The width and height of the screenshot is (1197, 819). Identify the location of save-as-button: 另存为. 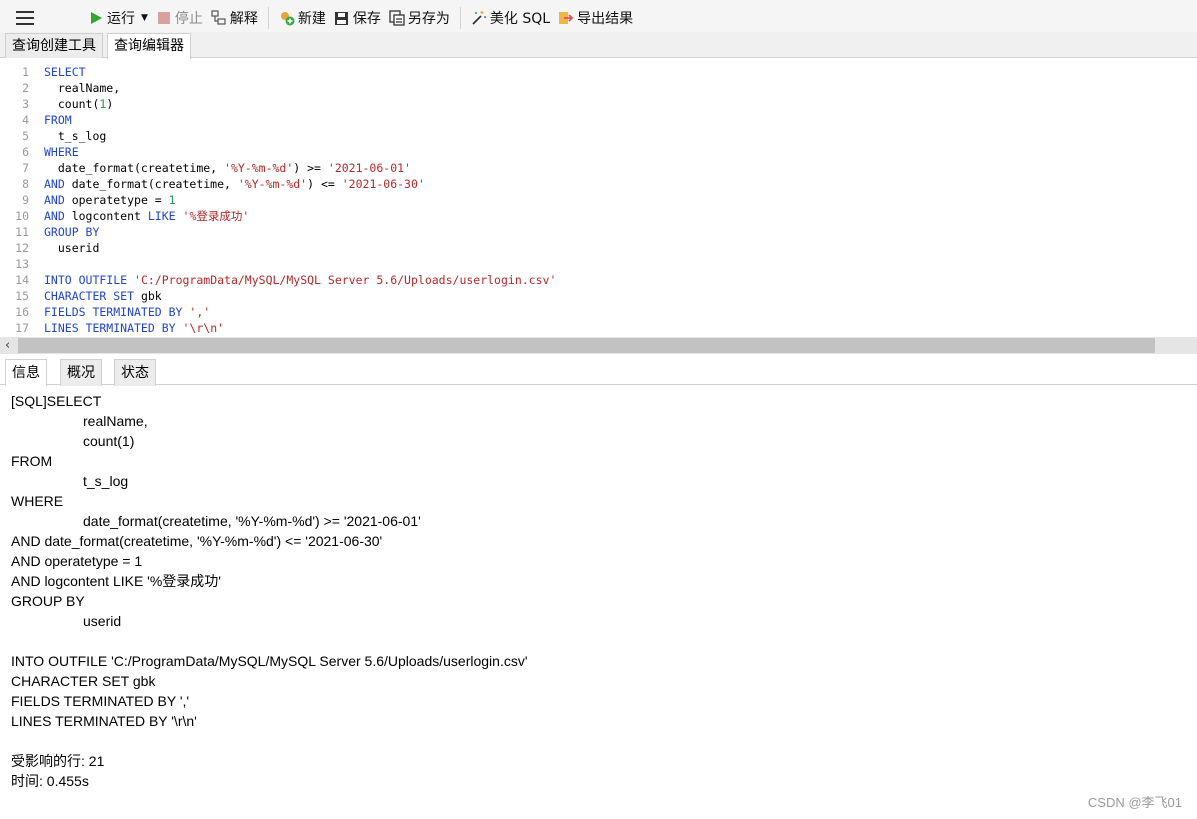
(419, 18).